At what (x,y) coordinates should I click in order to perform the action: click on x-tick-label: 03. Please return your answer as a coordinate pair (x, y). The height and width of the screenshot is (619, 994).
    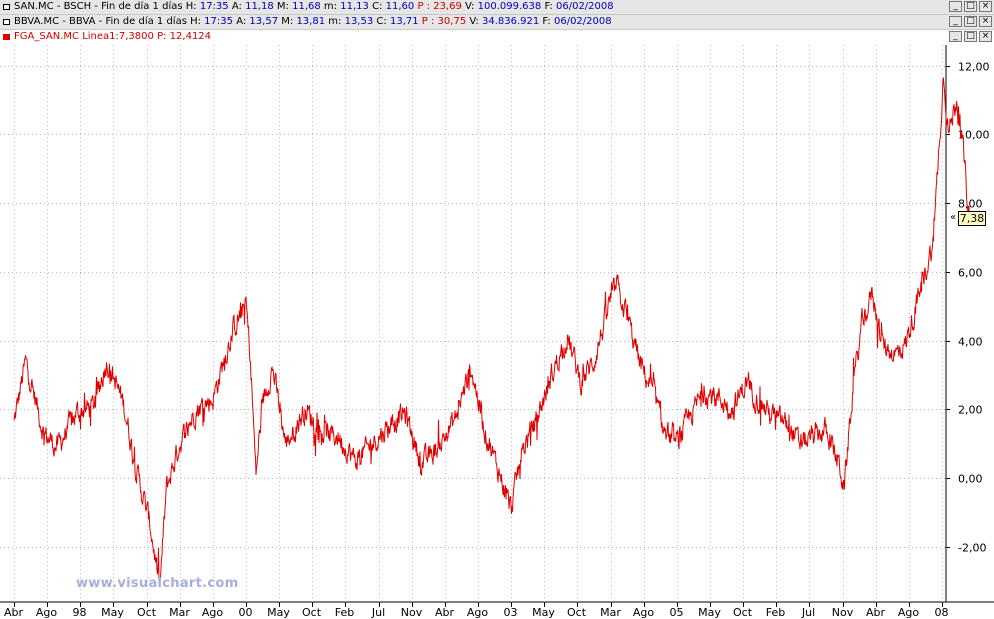
    Looking at the image, I should click on (511, 612).